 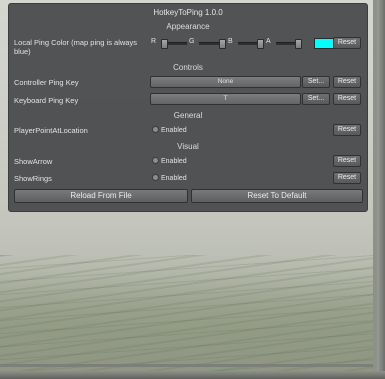 I want to click on section-visual: Visual, so click(x=188, y=146).